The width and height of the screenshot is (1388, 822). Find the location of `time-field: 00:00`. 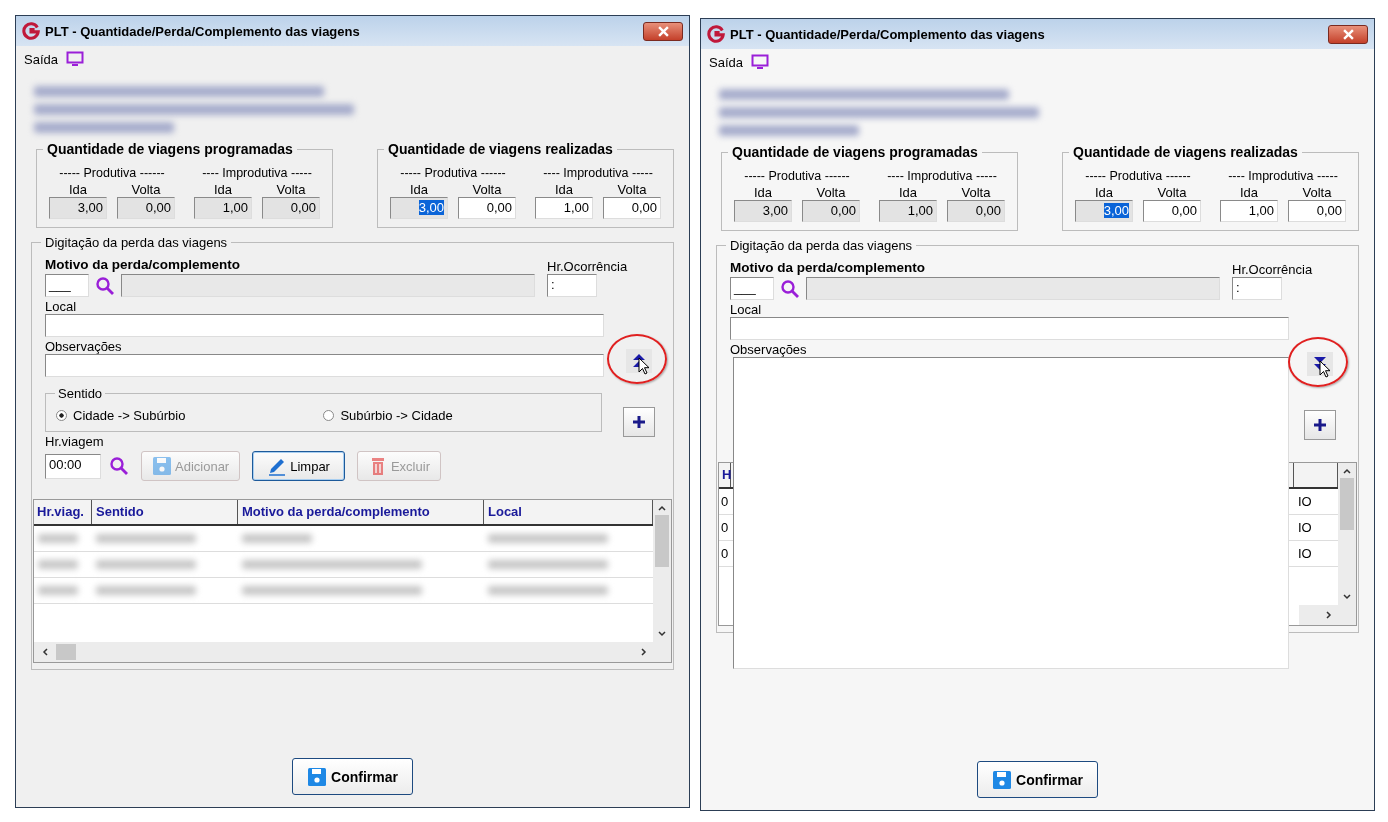

time-field: 00:00 is located at coordinates (73, 466).